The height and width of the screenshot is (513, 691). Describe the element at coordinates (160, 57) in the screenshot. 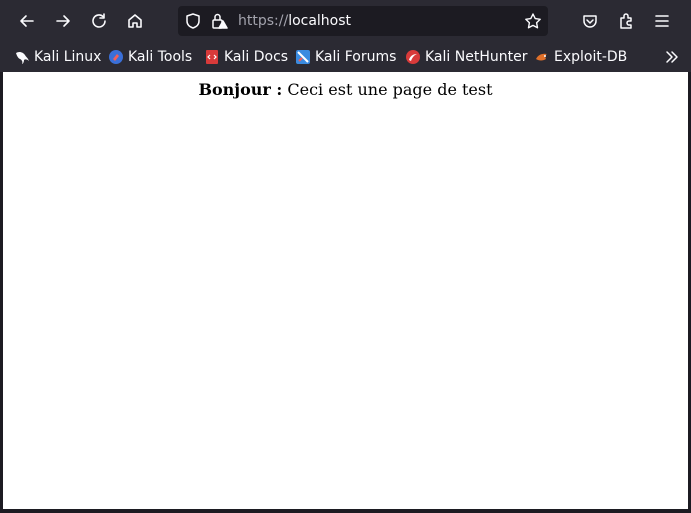

I see `bookmark-label: Kali Tools` at that location.